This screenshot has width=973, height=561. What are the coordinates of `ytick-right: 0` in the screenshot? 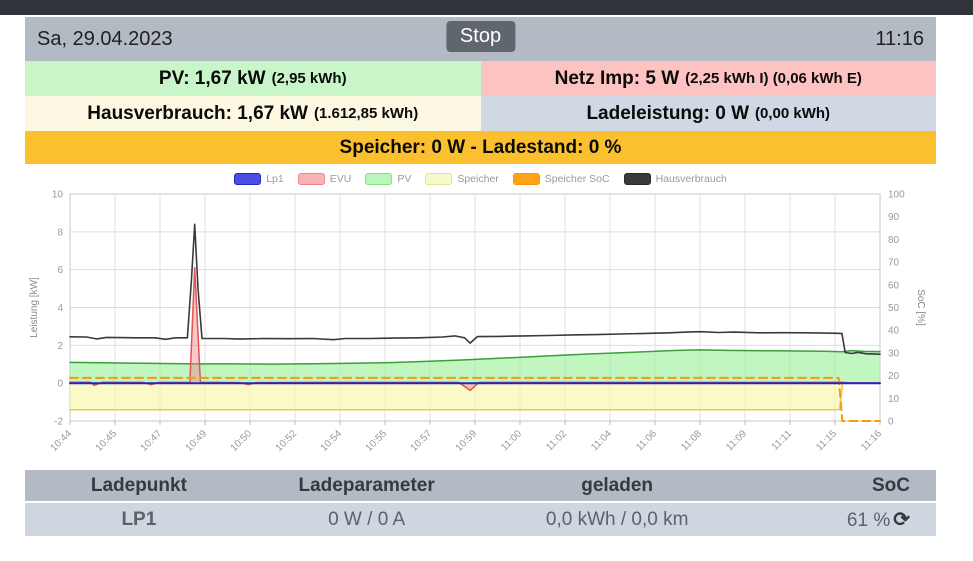 It's located at (891, 422).